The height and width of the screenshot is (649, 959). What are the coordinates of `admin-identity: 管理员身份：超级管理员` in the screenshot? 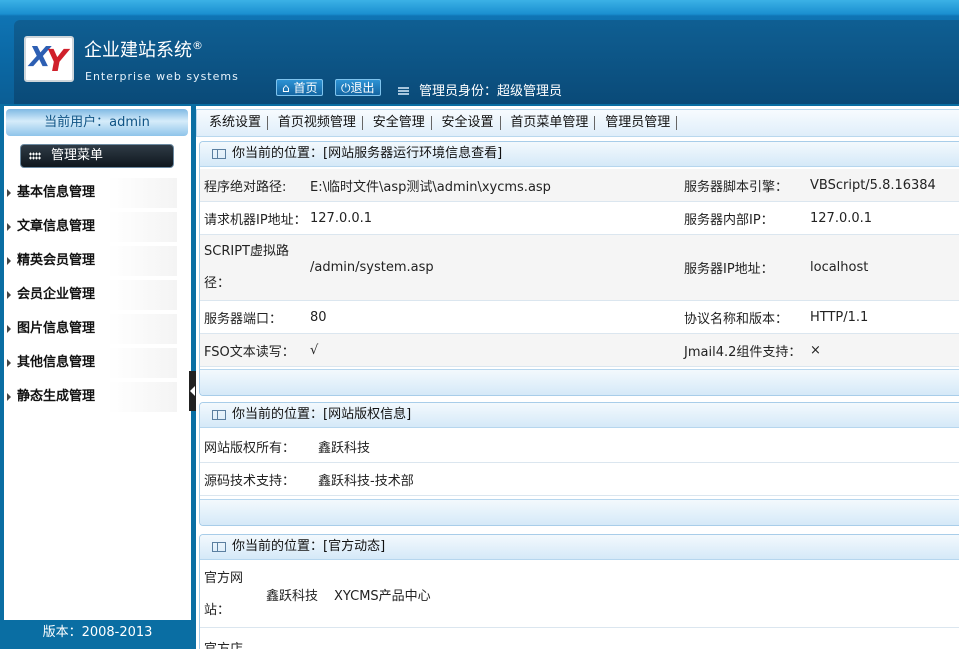 It's located at (480, 89).